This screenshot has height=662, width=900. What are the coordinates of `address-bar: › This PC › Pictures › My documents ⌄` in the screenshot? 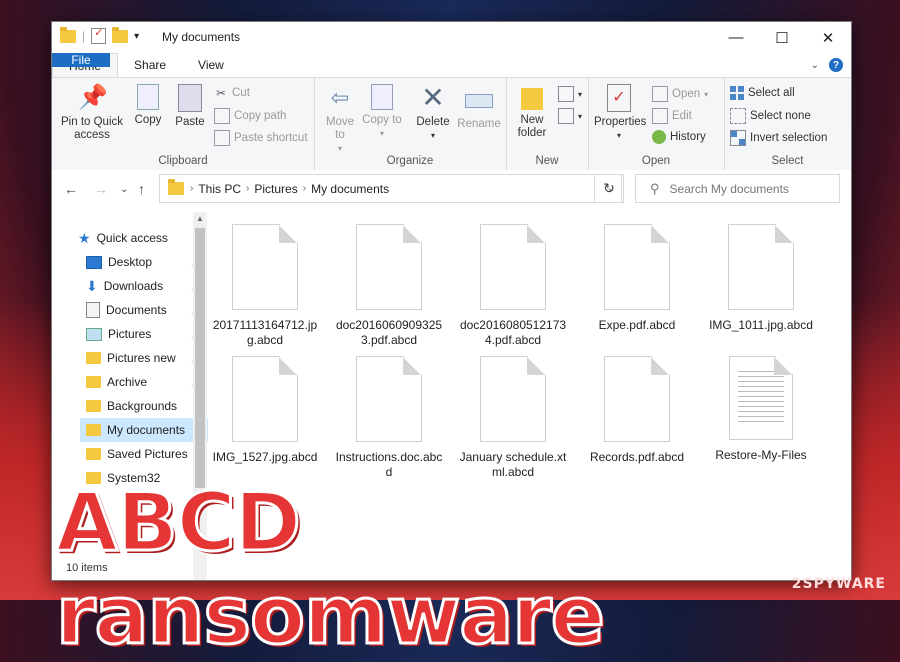 It's located at (390, 188).